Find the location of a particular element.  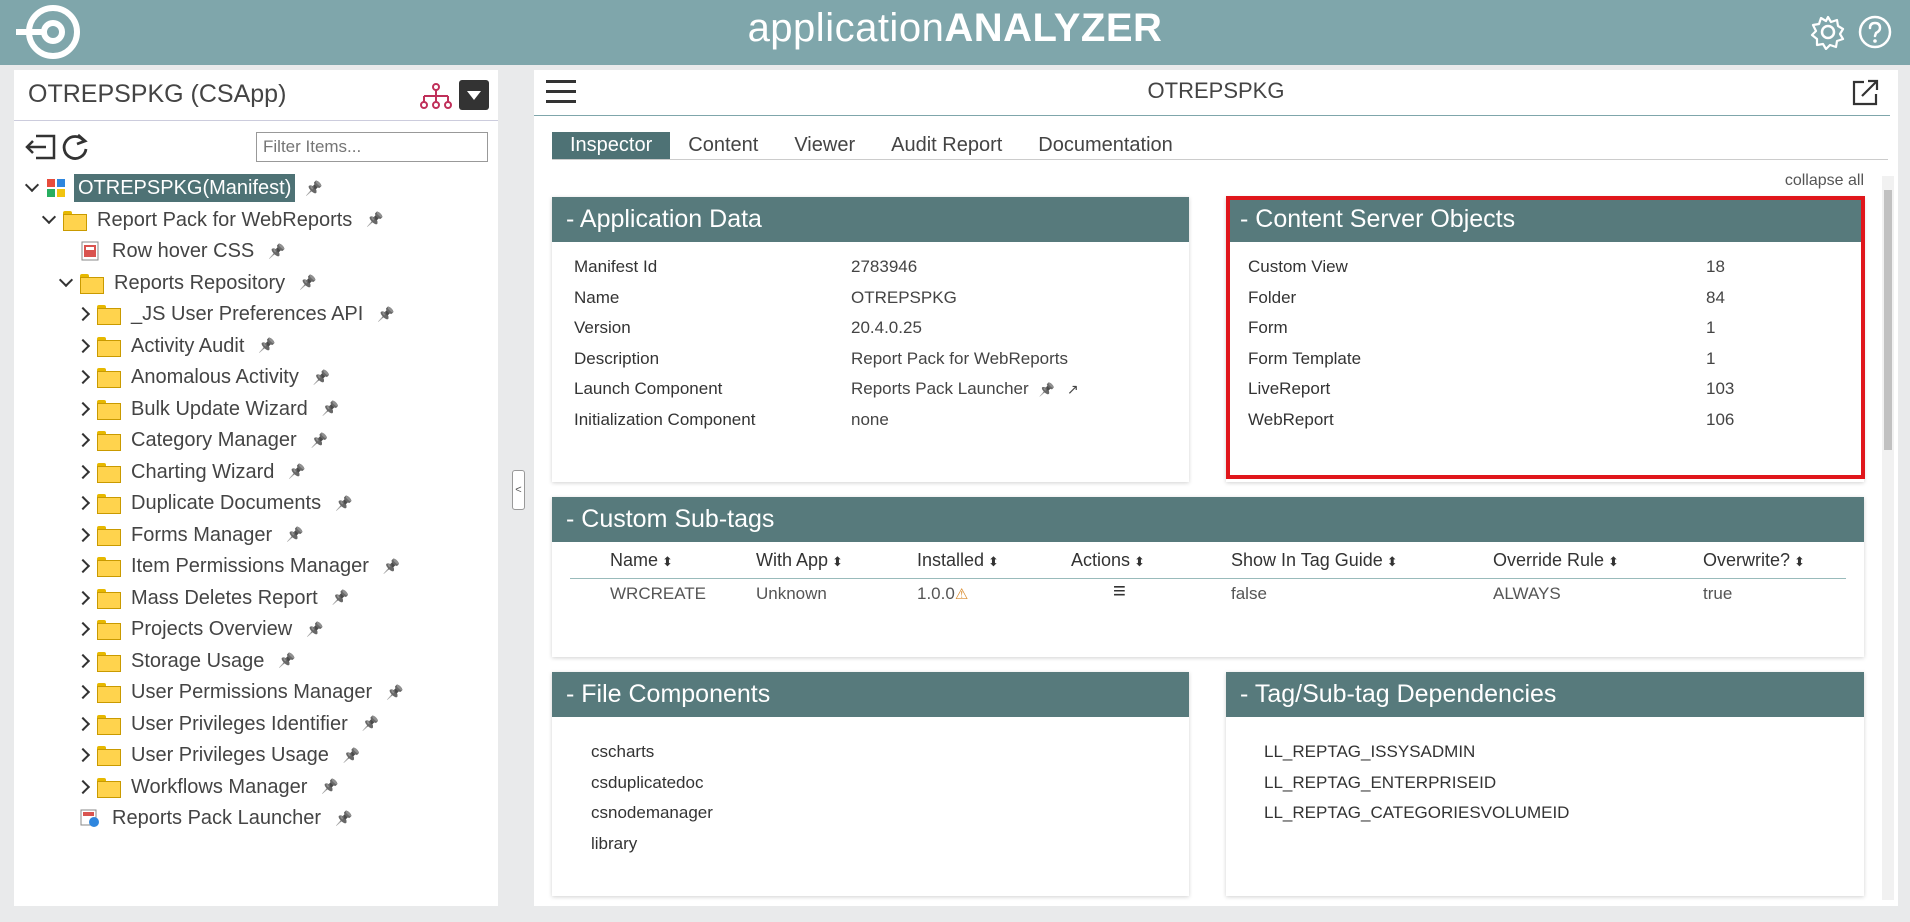

column-header-installed: Installed ⬍ is located at coordinates (958, 560).